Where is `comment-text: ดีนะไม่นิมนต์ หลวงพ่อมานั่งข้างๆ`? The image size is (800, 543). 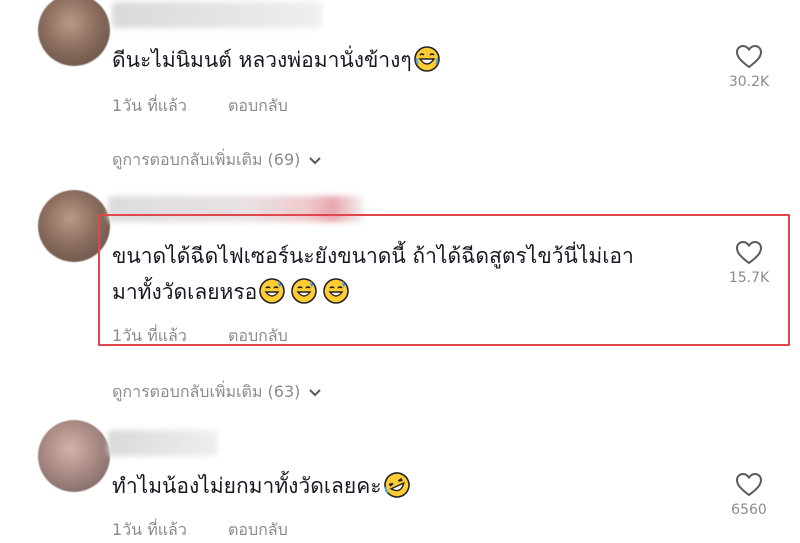
comment-text: ดีนะไม่นิมนต์ หลวงพ่อมานั่งข้างๆ is located at coordinates (276, 60).